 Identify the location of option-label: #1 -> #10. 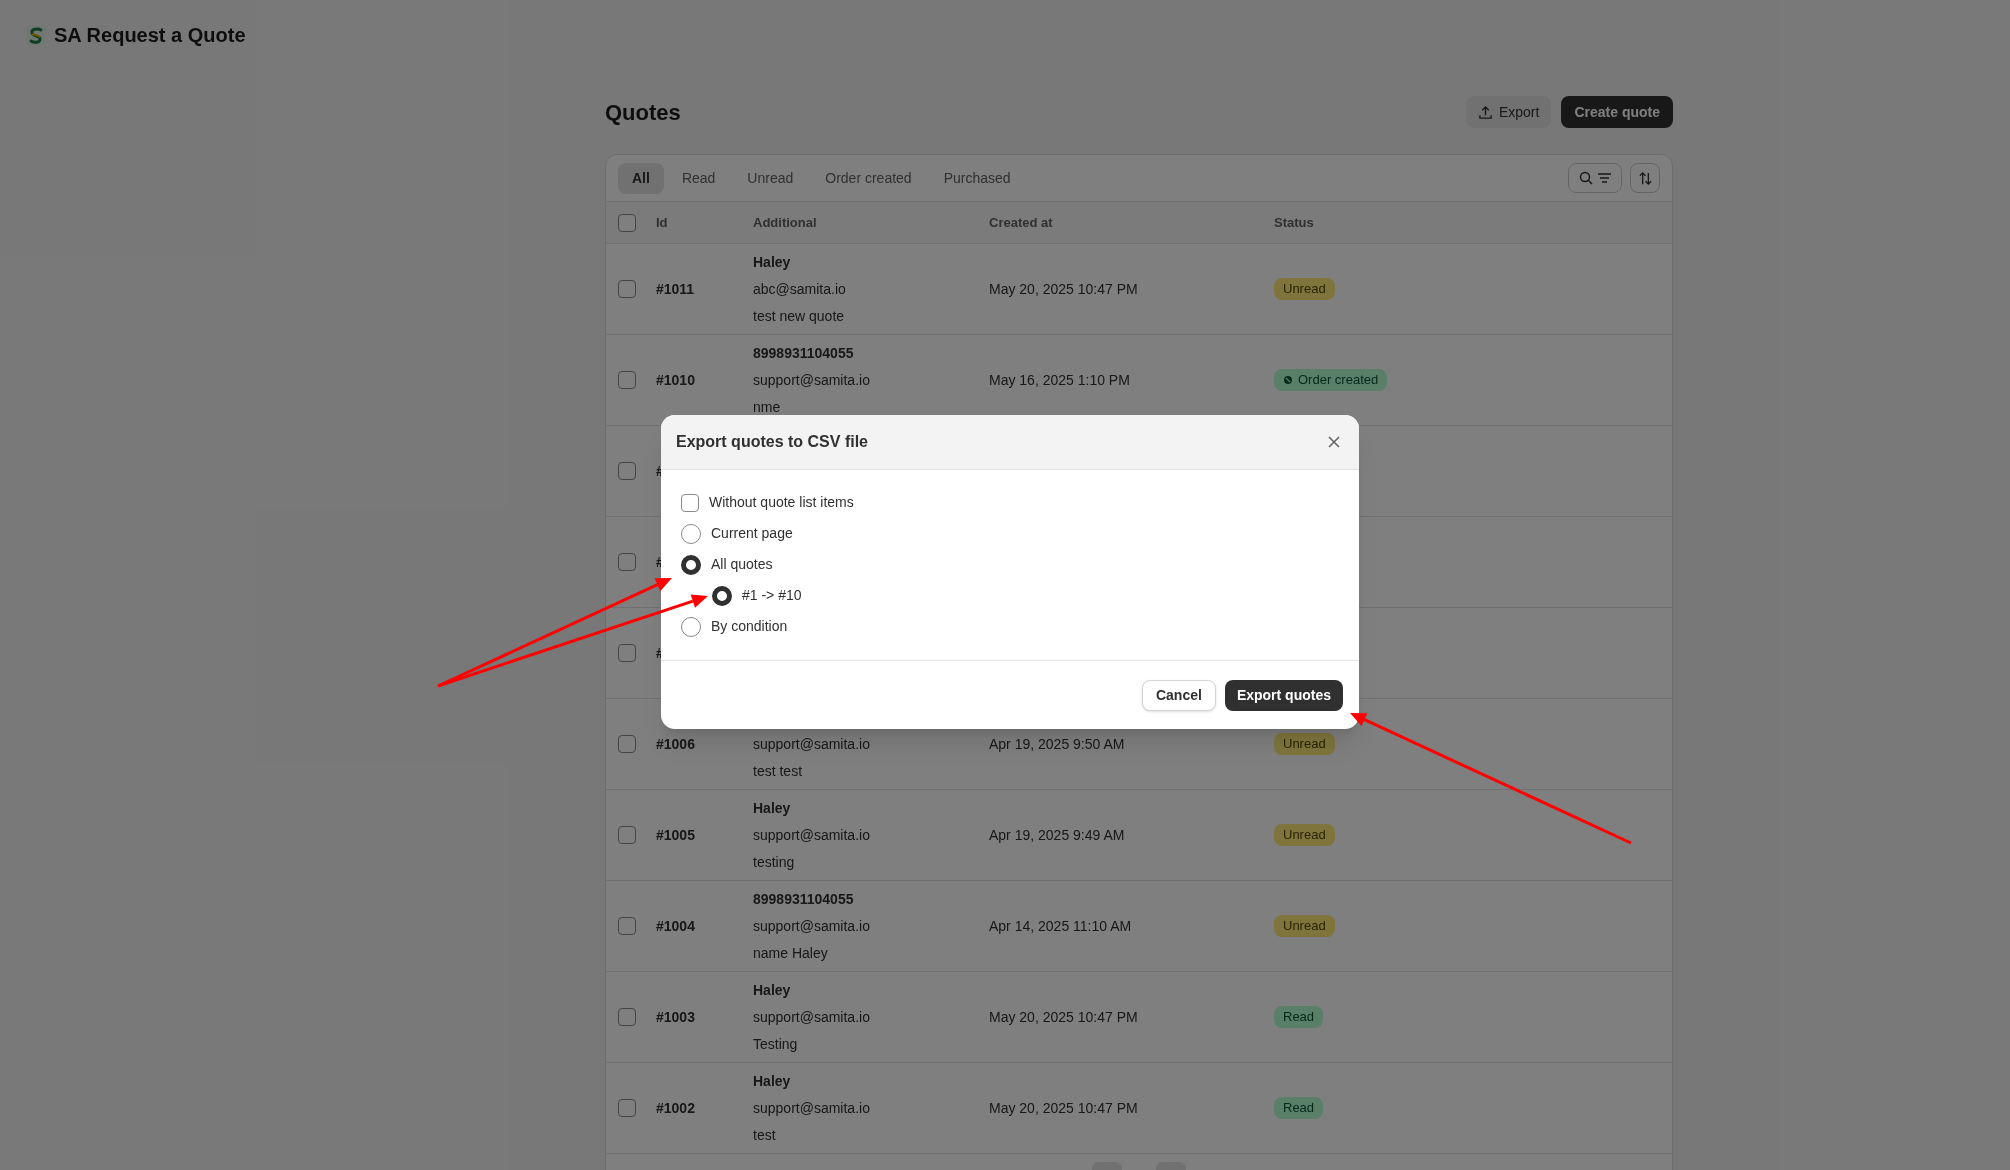
(772, 595).